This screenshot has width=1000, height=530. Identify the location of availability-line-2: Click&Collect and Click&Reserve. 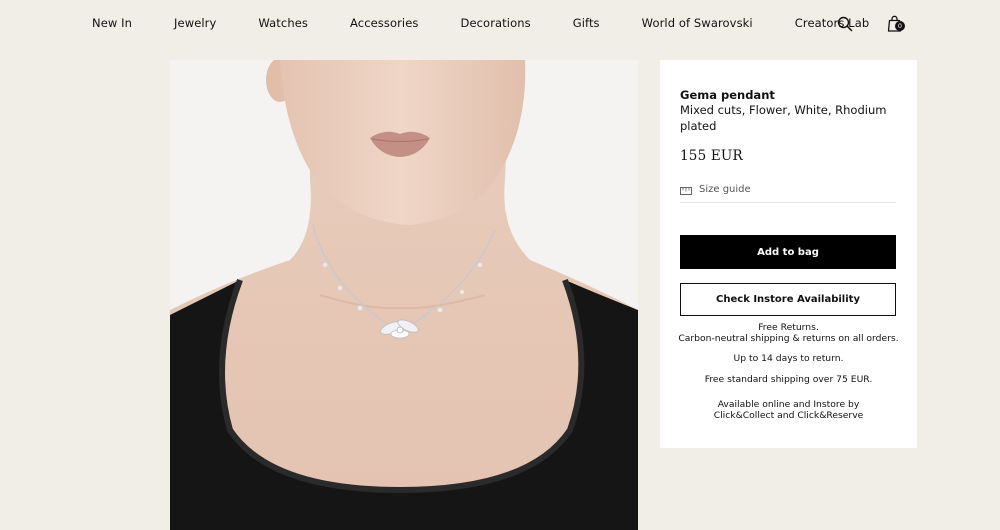
(788, 415).